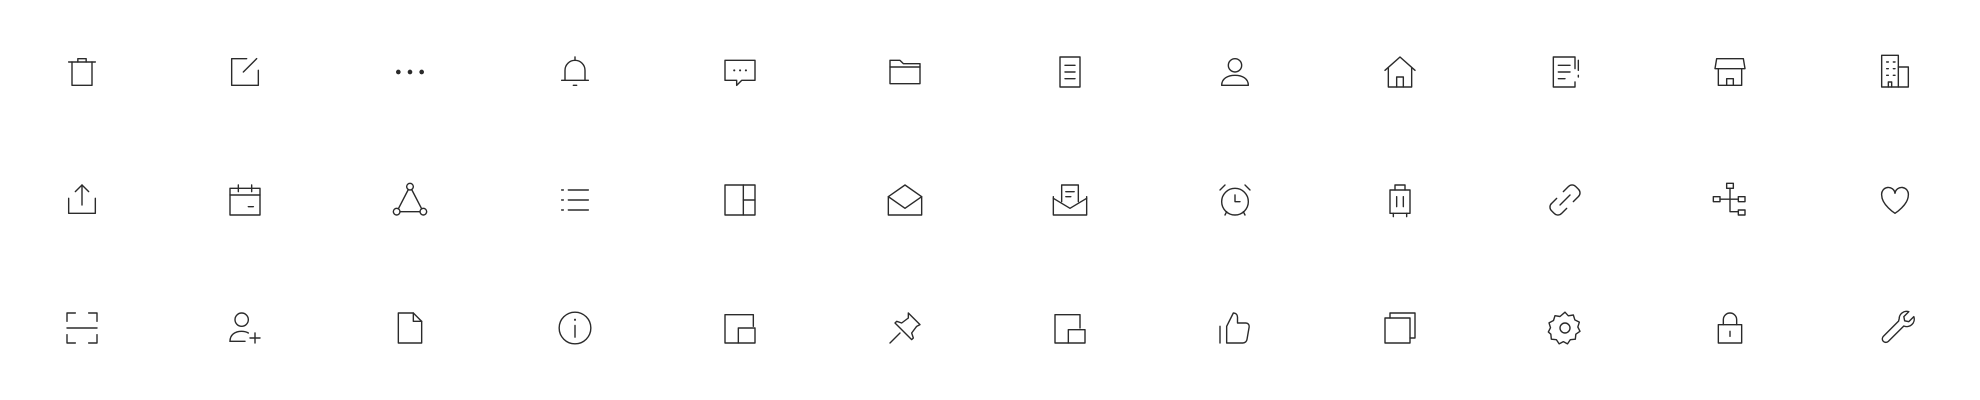  Describe the element at coordinates (410, 200) in the screenshot. I see `network-icon` at that location.